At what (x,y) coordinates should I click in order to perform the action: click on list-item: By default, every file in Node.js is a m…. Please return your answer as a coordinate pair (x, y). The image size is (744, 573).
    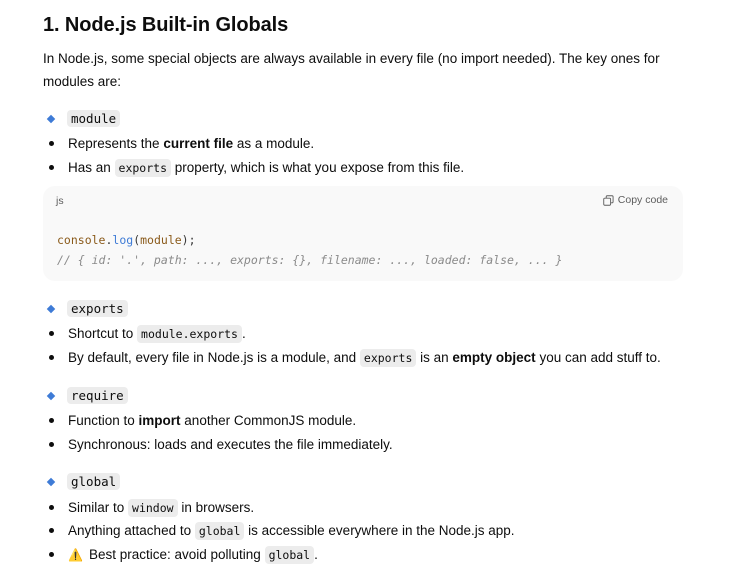
    Looking at the image, I should click on (355, 358).